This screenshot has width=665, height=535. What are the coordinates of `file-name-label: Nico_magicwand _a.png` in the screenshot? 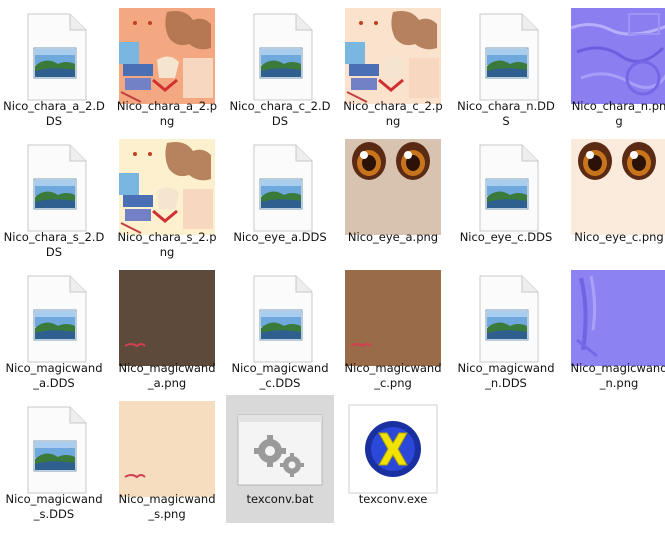 It's located at (167, 376).